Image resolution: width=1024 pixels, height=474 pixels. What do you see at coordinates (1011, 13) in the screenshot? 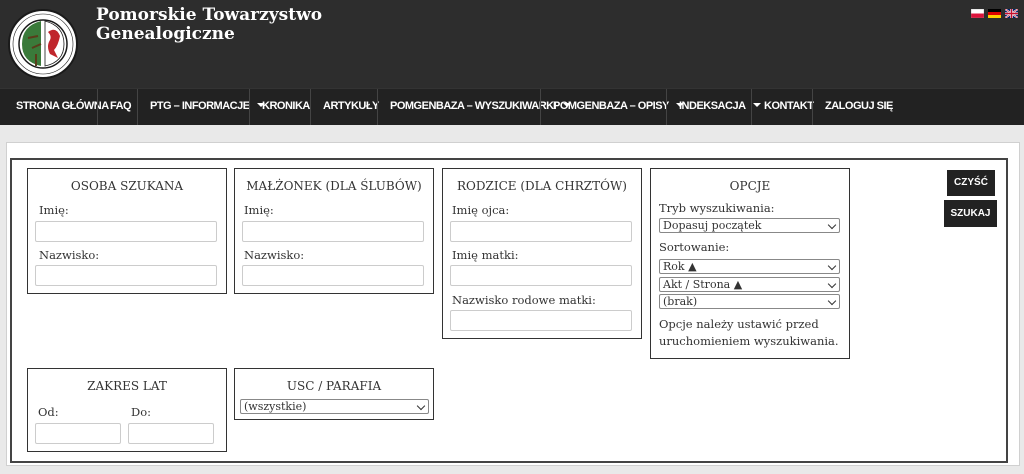
I see `flag-en-icon` at bounding box center [1011, 13].